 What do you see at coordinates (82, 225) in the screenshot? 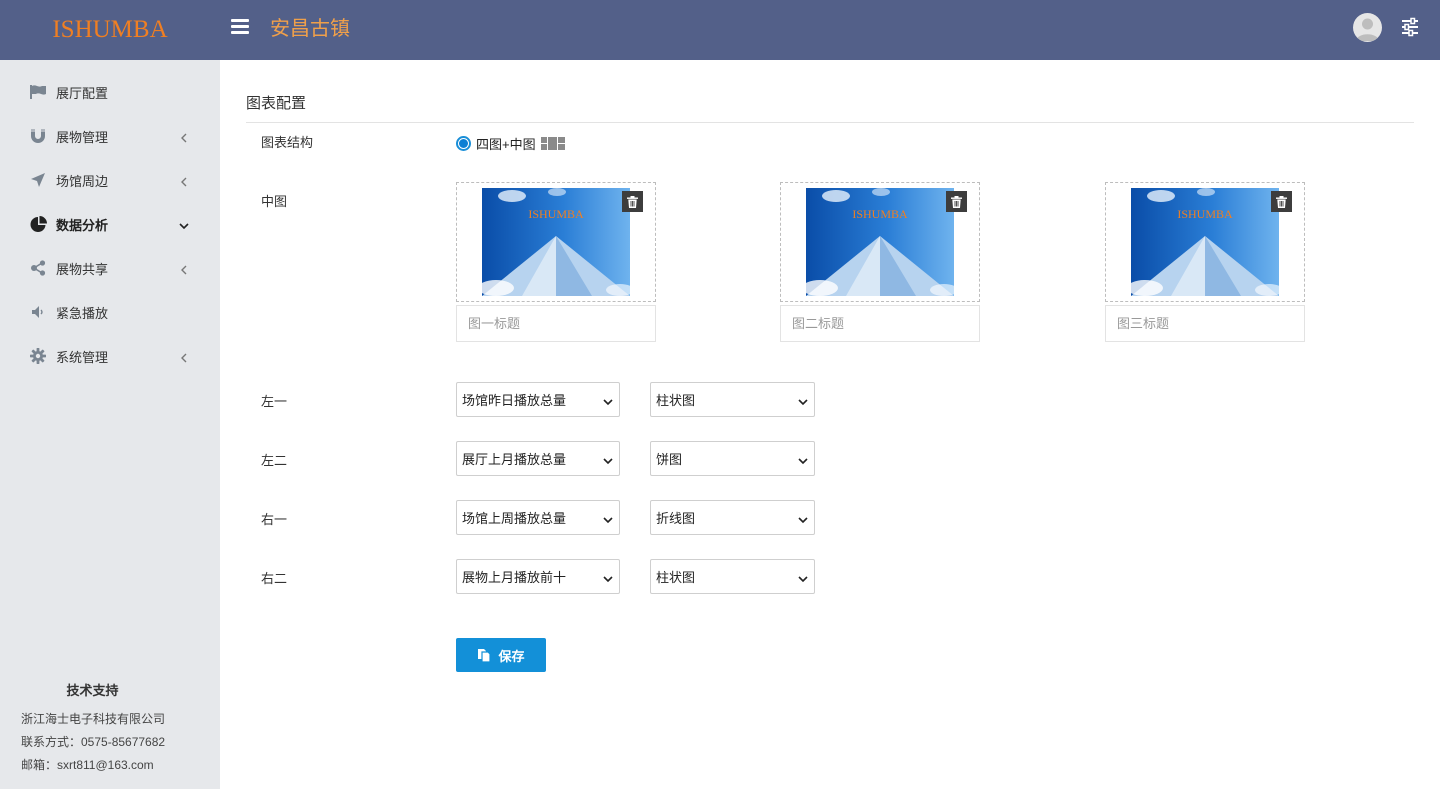
I see `sidebar-item-label: 数据分析` at bounding box center [82, 225].